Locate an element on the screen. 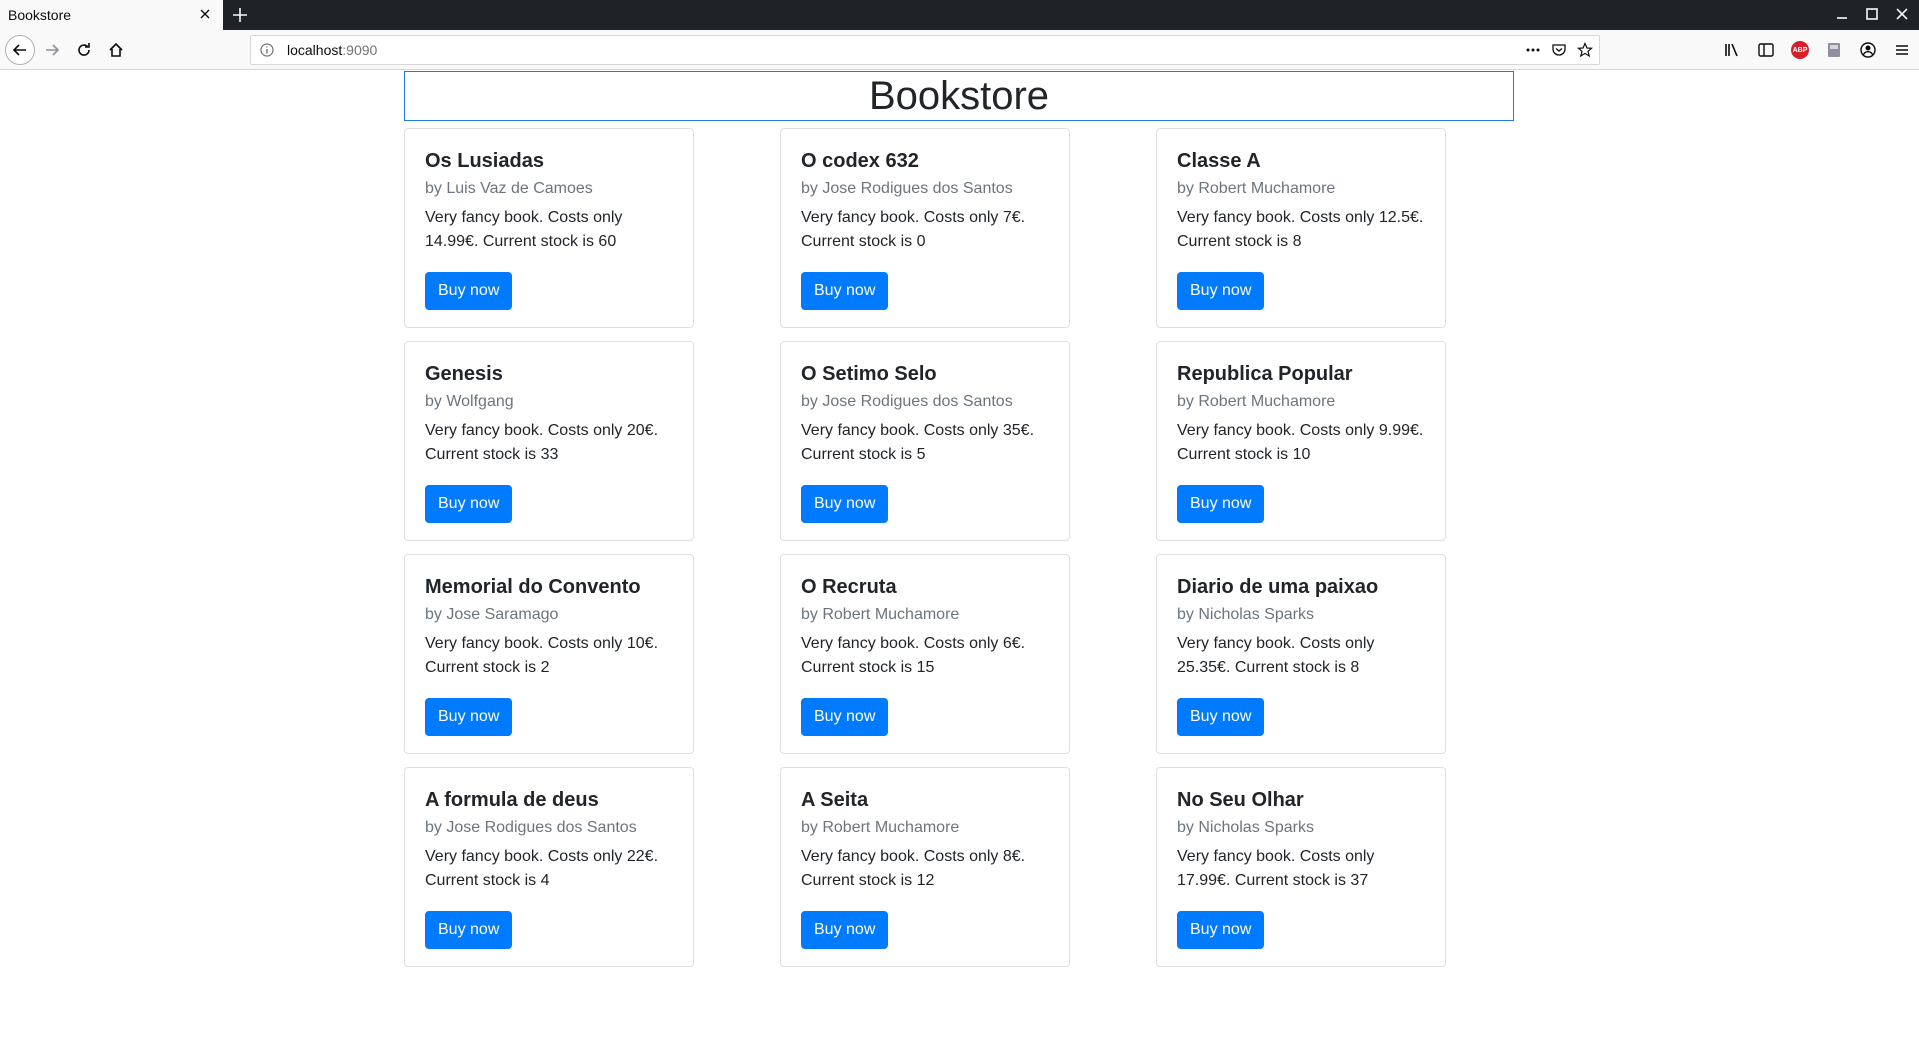 This screenshot has height=1049, width=1919. plus-icon is located at coordinates (240, 15).